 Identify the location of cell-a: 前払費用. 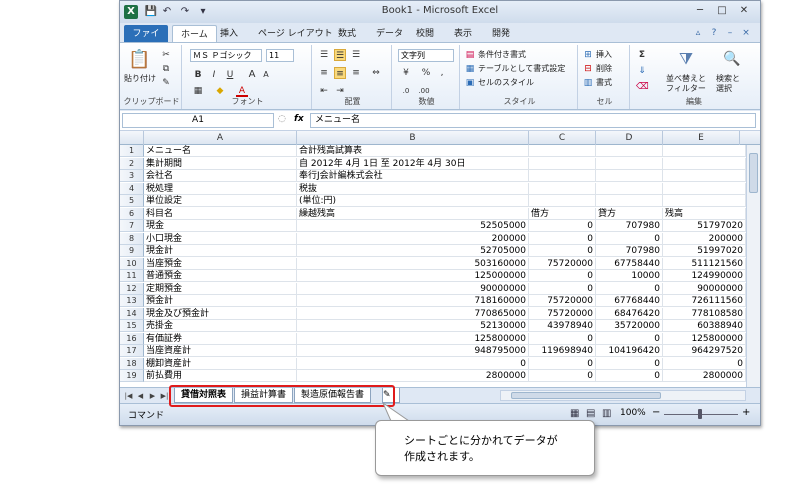
(220, 376).